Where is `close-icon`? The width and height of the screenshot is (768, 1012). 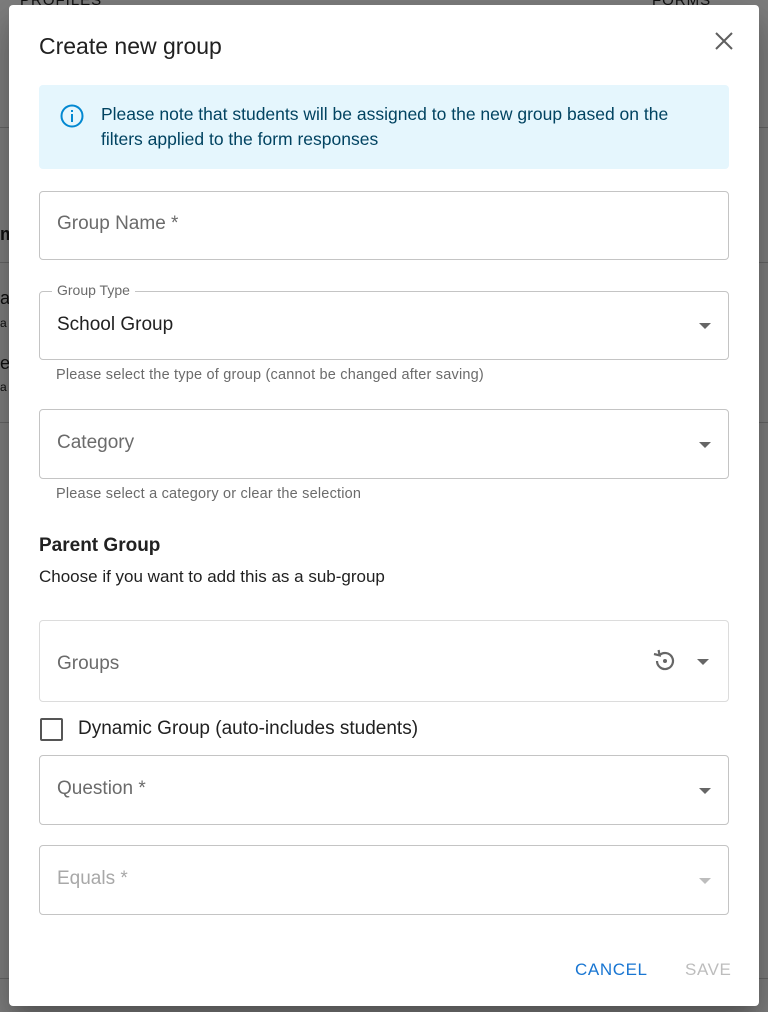
close-icon is located at coordinates (724, 41).